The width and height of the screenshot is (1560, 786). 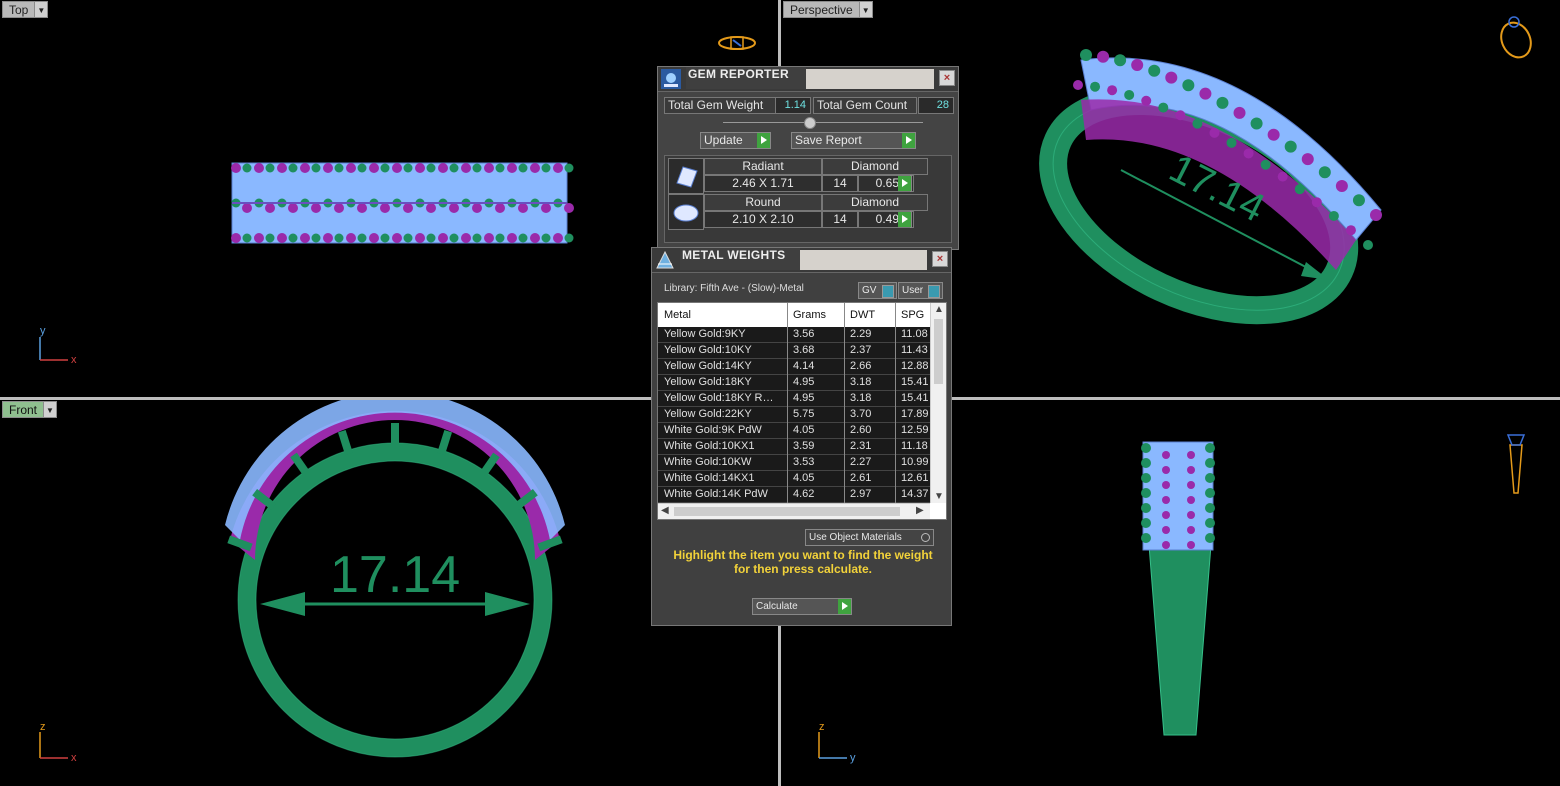 I want to click on table-cell: 3.18, so click(x=861, y=382).